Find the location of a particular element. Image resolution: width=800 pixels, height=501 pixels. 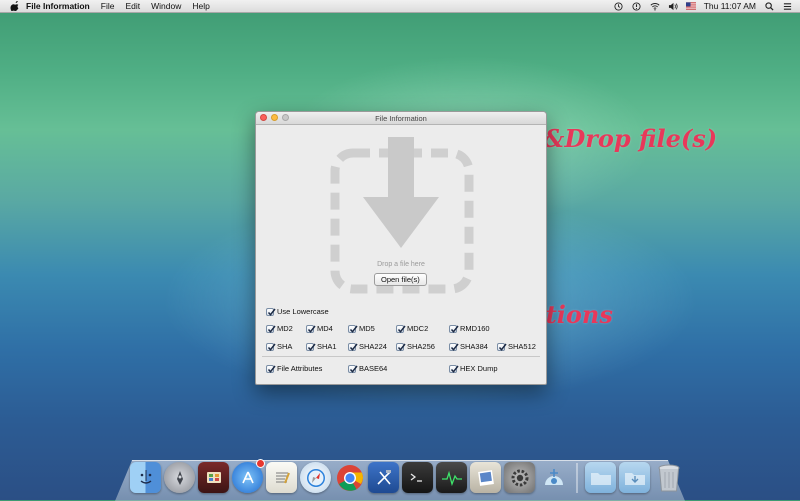

volume-icon is located at coordinates (673, 6).